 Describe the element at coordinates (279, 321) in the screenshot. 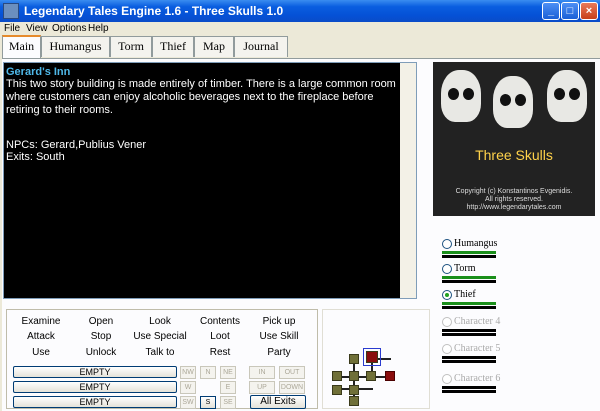

I see `cmd-pick-up: Pick up` at that location.